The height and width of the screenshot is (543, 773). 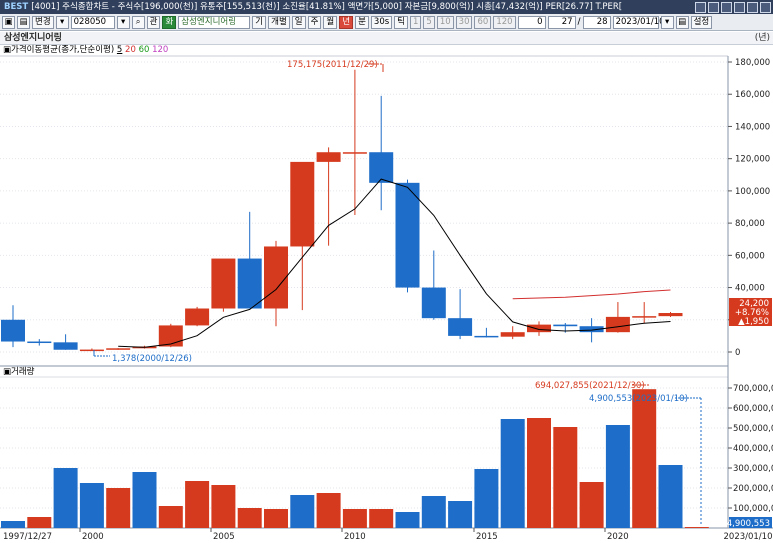 I want to click on volume-tick-label: 300,000,00, so click(x=753, y=469).